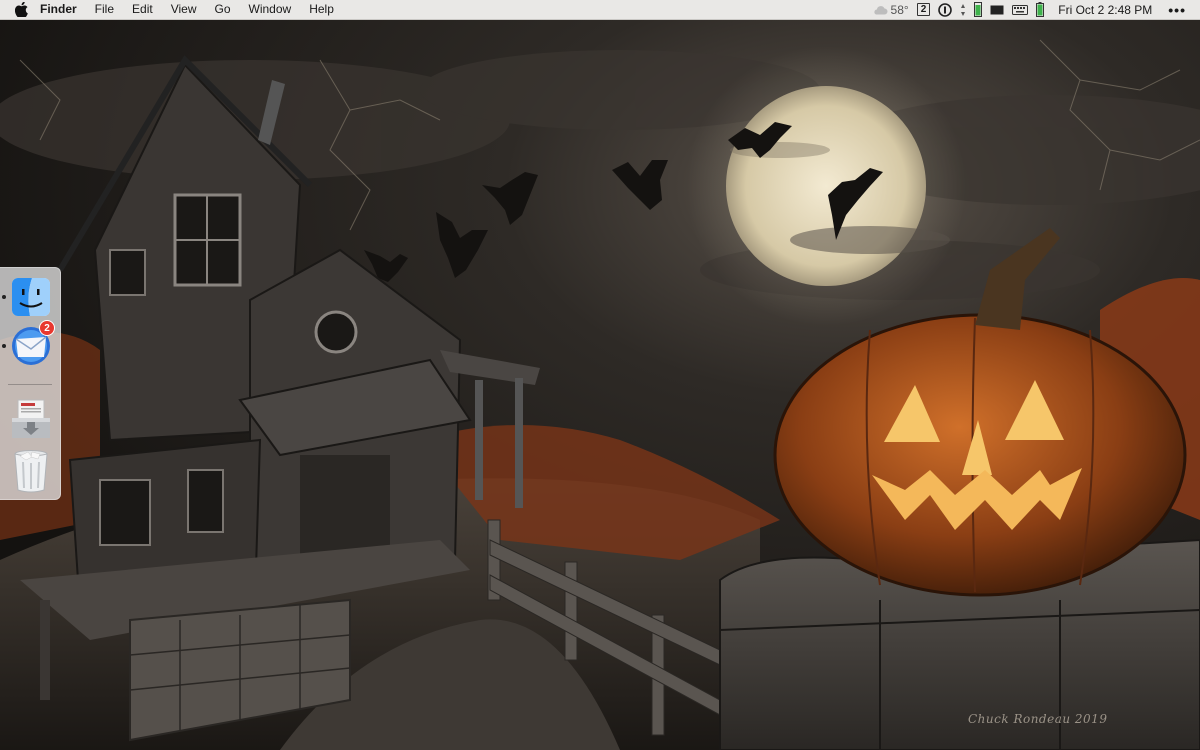 The width and height of the screenshot is (1200, 750). I want to click on apple-menu-icon, so click(21, 9).